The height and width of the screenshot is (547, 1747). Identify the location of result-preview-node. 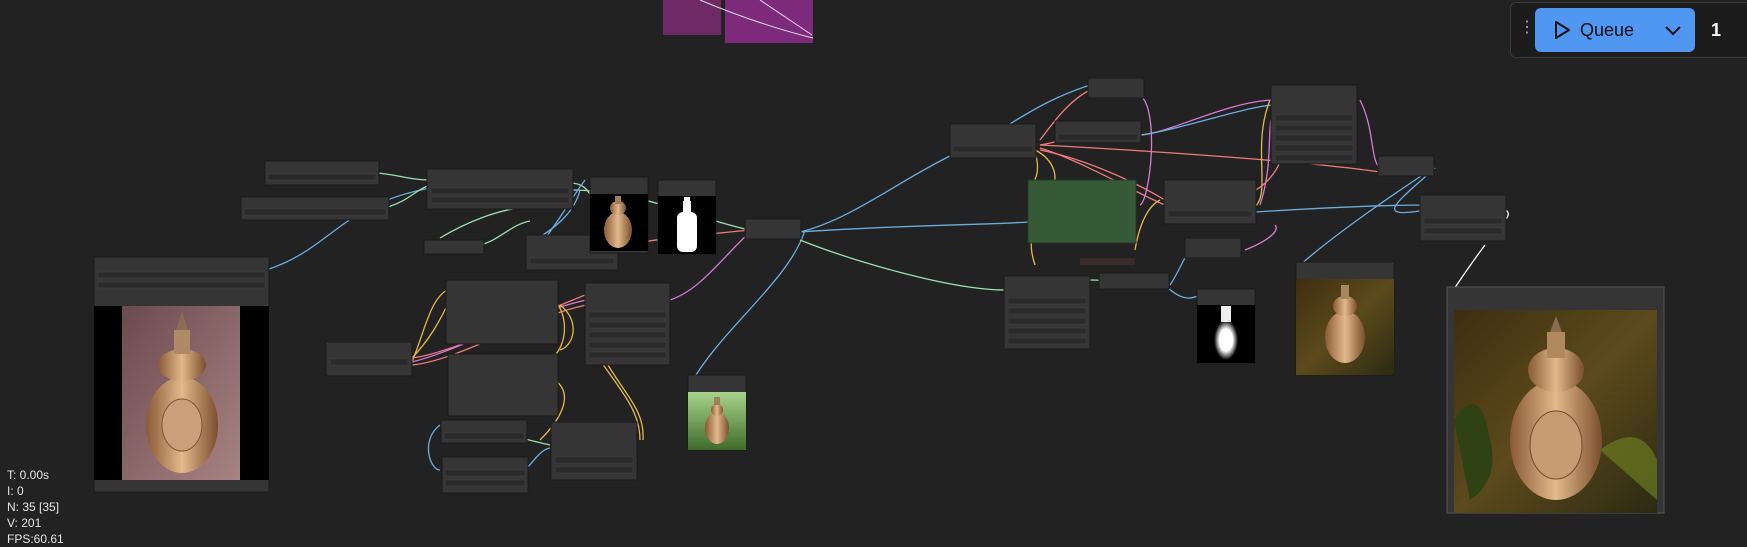
(1345, 318).